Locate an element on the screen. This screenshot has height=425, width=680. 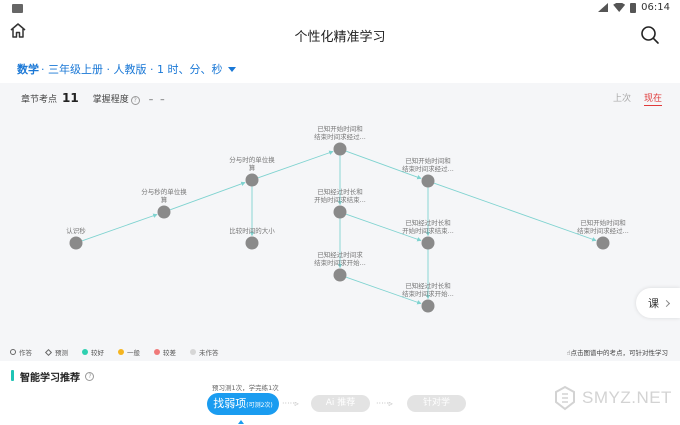
targeted-study-button: 针对学 is located at coordinates (436, 403).